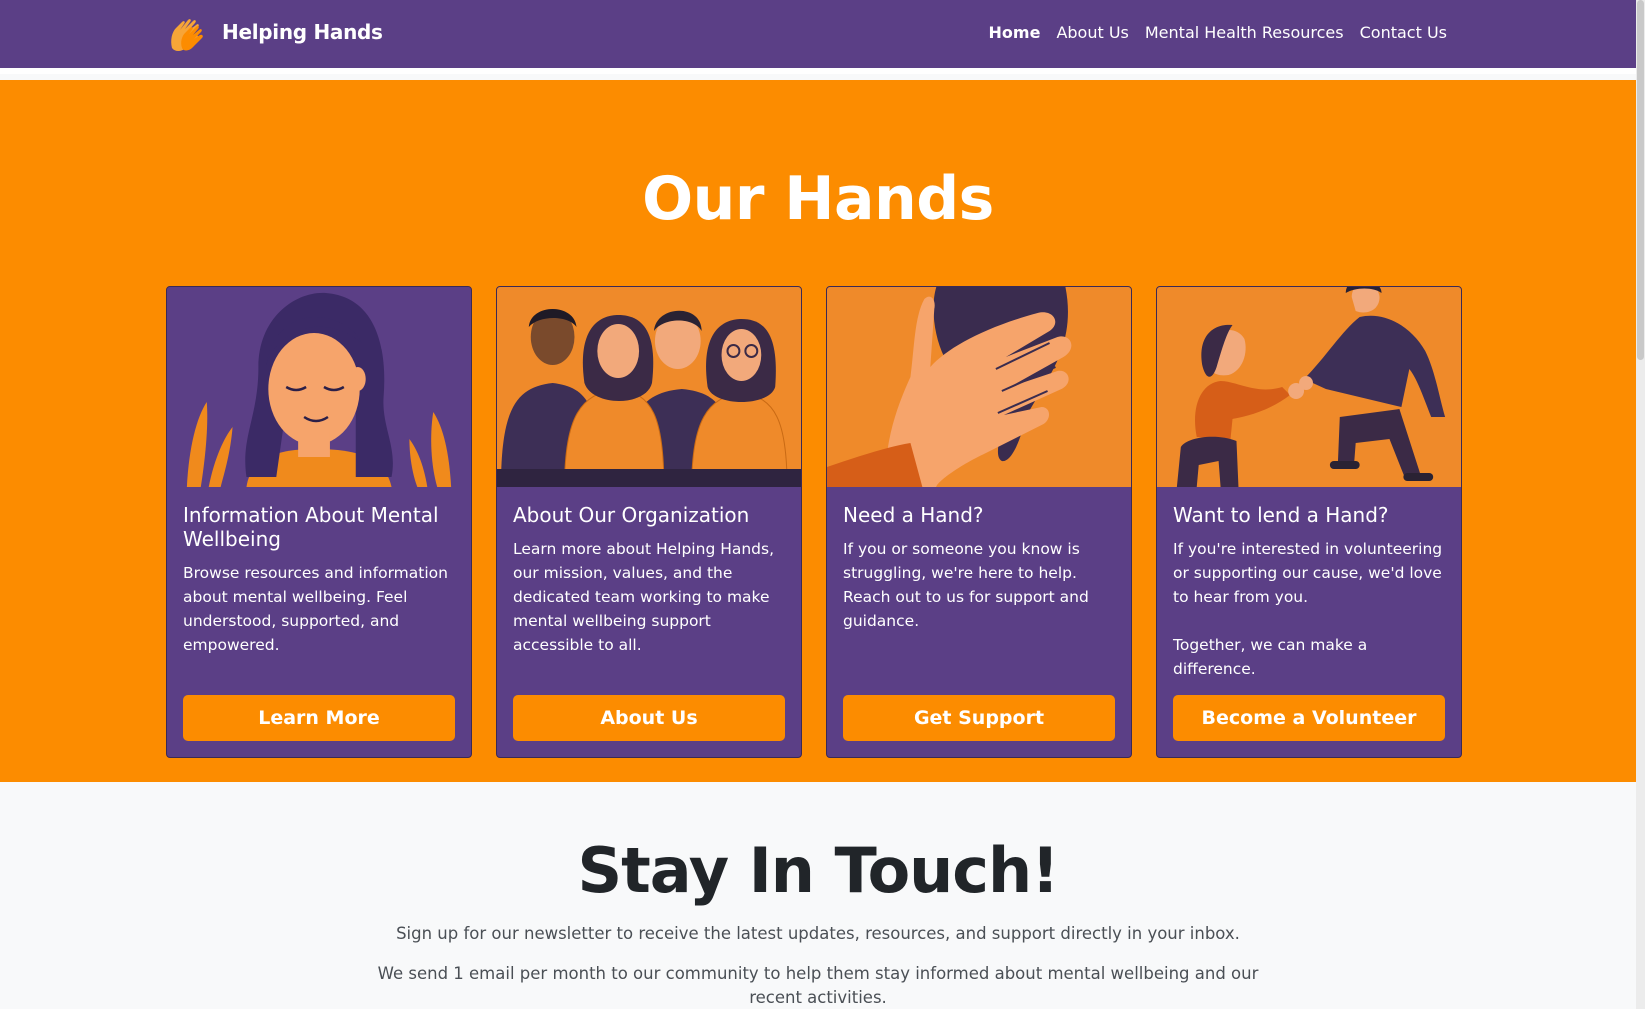 The image size is (1645, 1009). I want to click on about-us-button: About Us, so click(649, 718).